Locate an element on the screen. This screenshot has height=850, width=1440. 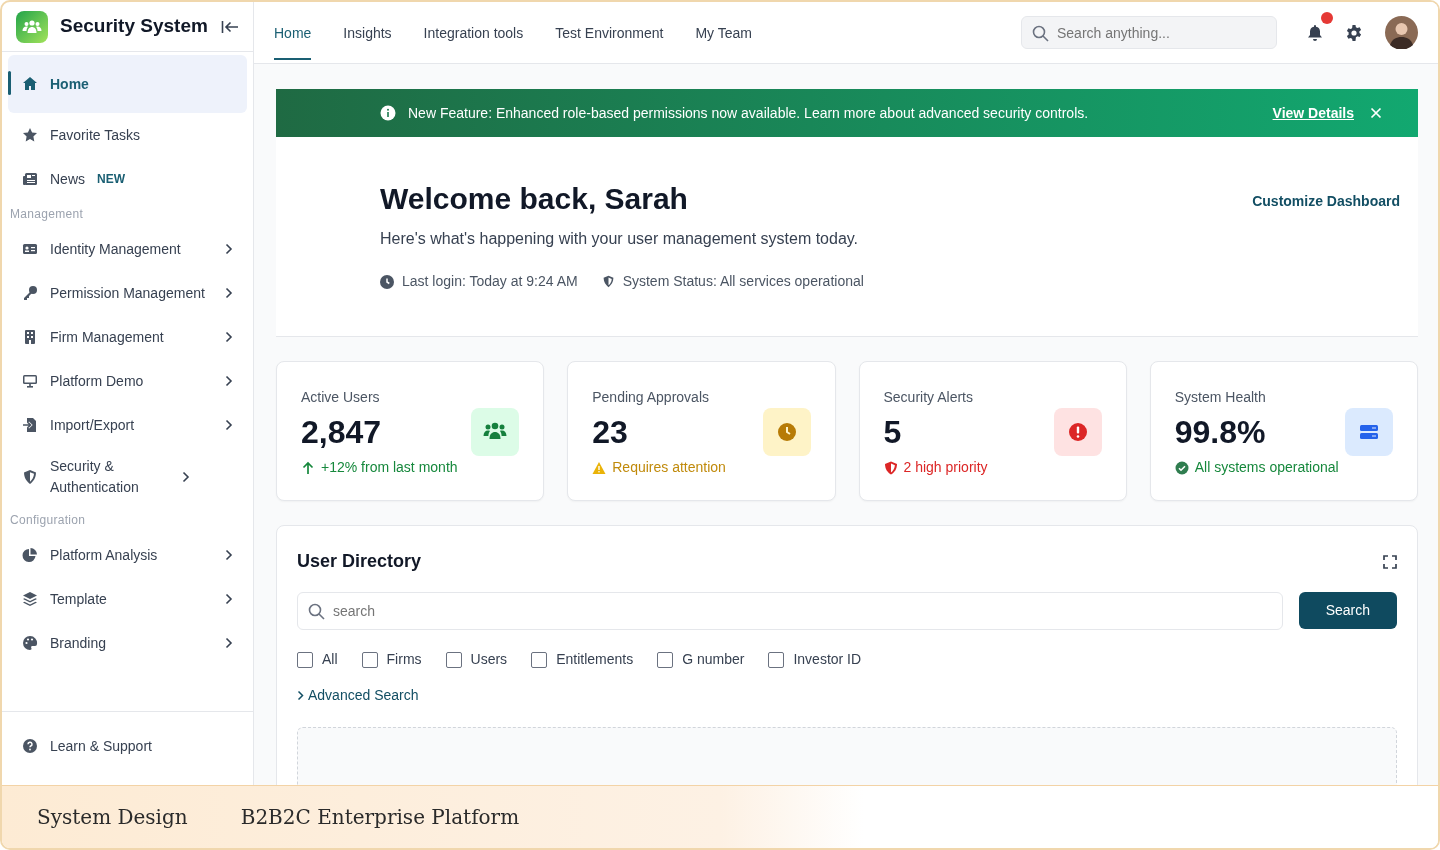
stat-value: 99.8% is located at coordinates (1220, 432).